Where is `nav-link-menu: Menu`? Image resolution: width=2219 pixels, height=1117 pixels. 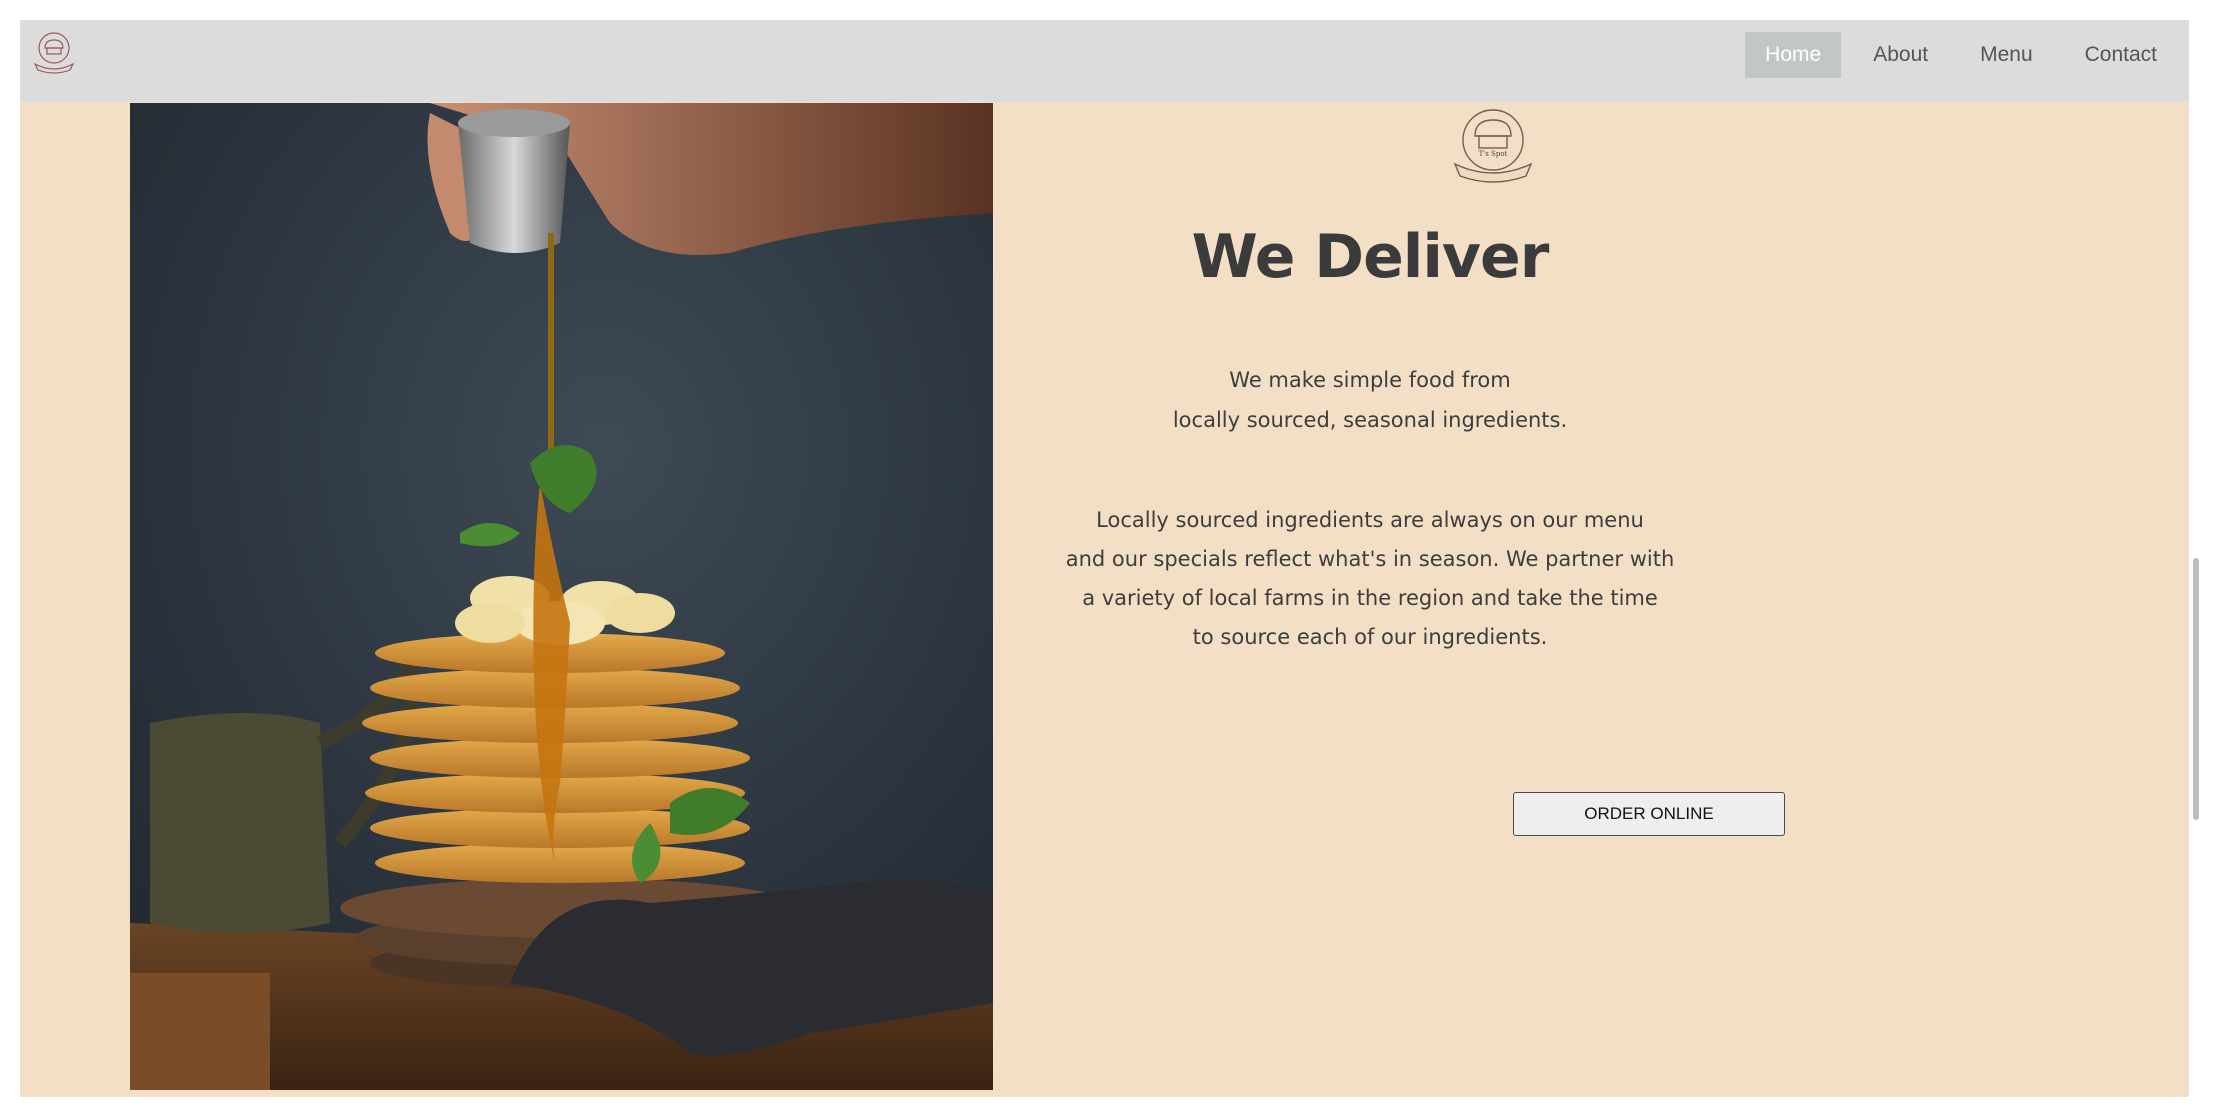 nav-link-menu: Menu is located at coordinates (2006, 55).